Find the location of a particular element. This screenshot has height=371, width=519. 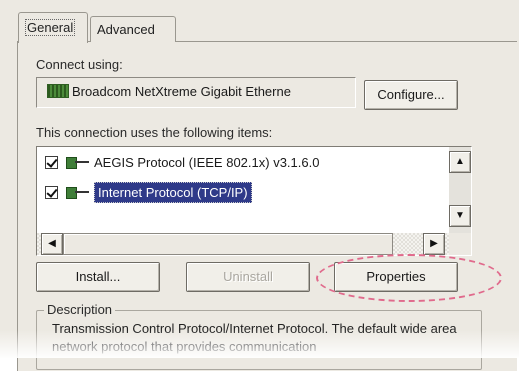

scrollbar-corner is located at coordinates (460, 244).